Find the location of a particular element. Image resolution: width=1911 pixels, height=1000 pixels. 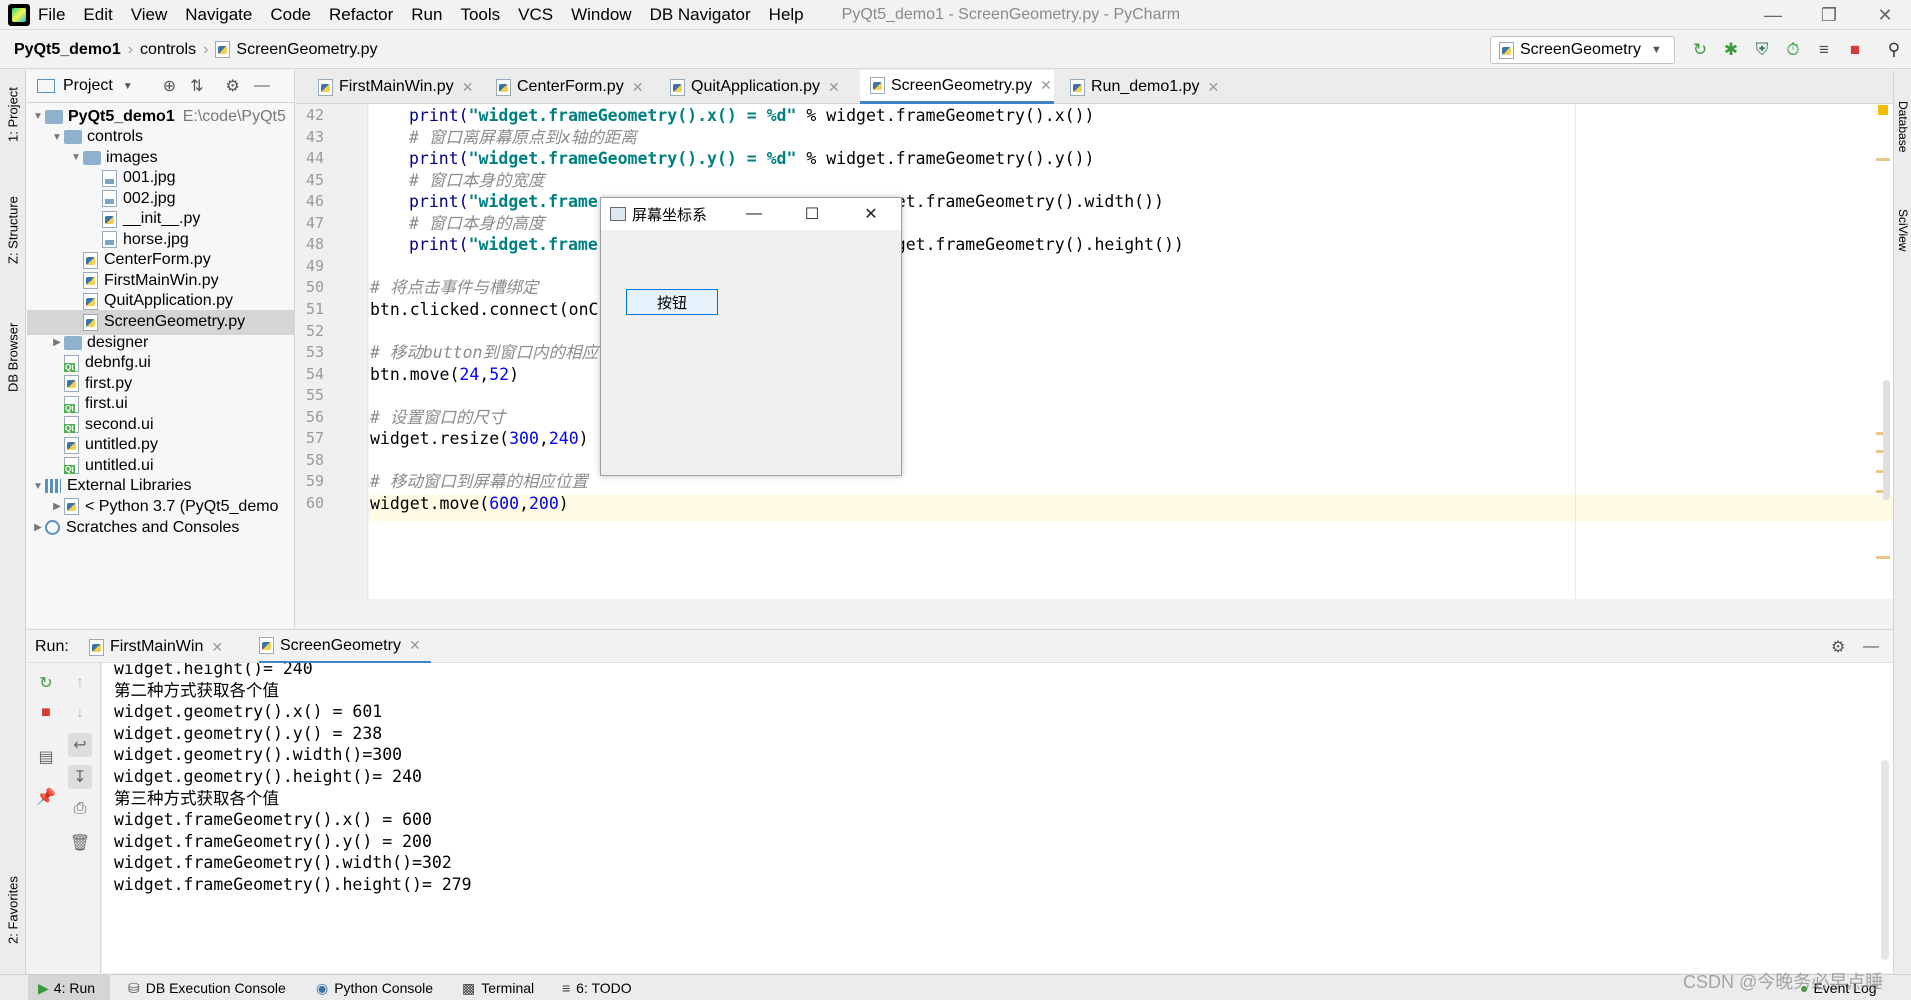

breadcrumb-file: ScreenGeometry.py is located at coordinates (306, 50).